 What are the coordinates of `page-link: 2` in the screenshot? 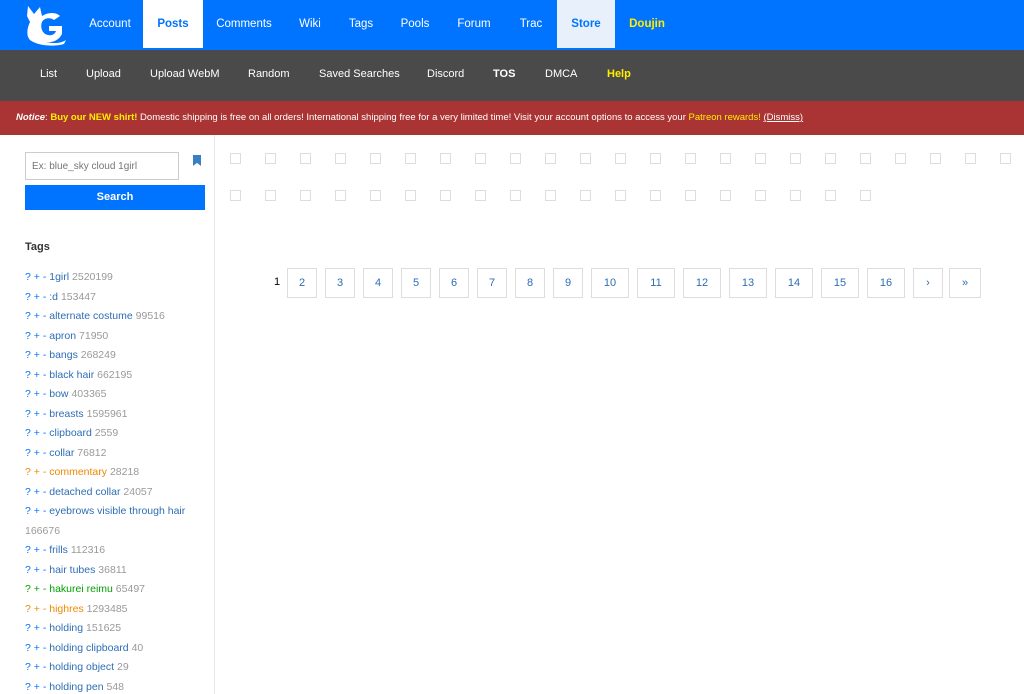 It's located at (302, 283).